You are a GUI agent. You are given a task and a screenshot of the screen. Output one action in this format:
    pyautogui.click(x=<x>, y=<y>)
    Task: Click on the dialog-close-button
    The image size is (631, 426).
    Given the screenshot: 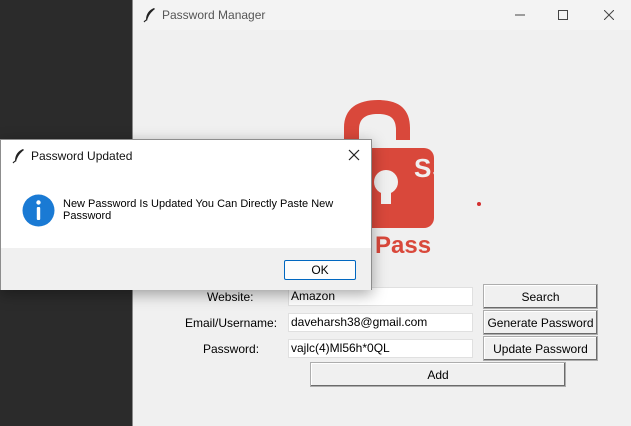 What is the action you would take?
    pyautogui.click(x=354, y=155)
    